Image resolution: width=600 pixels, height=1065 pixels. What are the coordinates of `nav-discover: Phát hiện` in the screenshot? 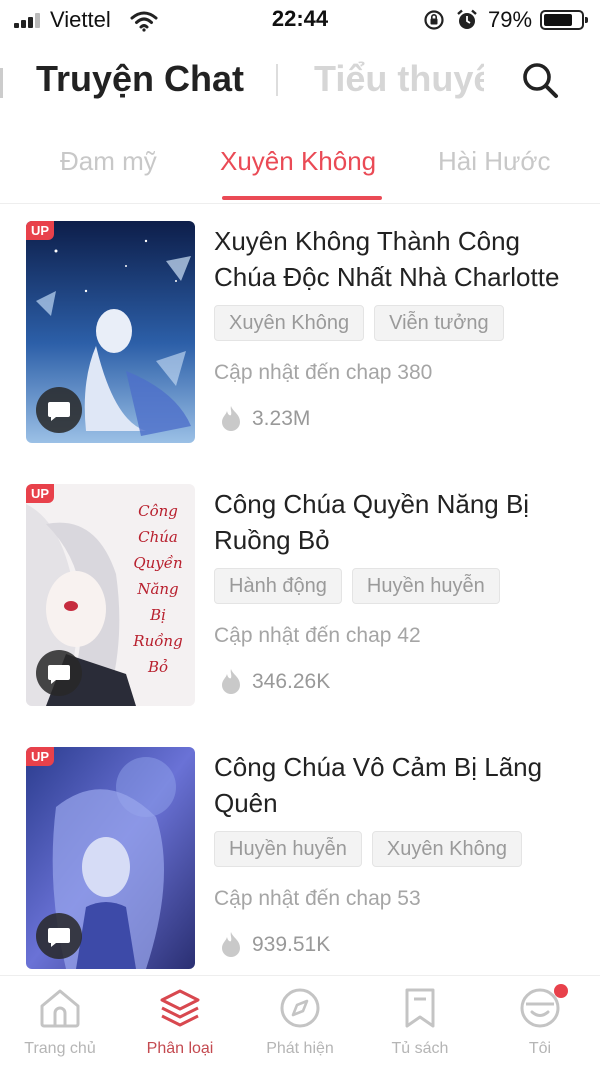 It's located at (300, 1020).